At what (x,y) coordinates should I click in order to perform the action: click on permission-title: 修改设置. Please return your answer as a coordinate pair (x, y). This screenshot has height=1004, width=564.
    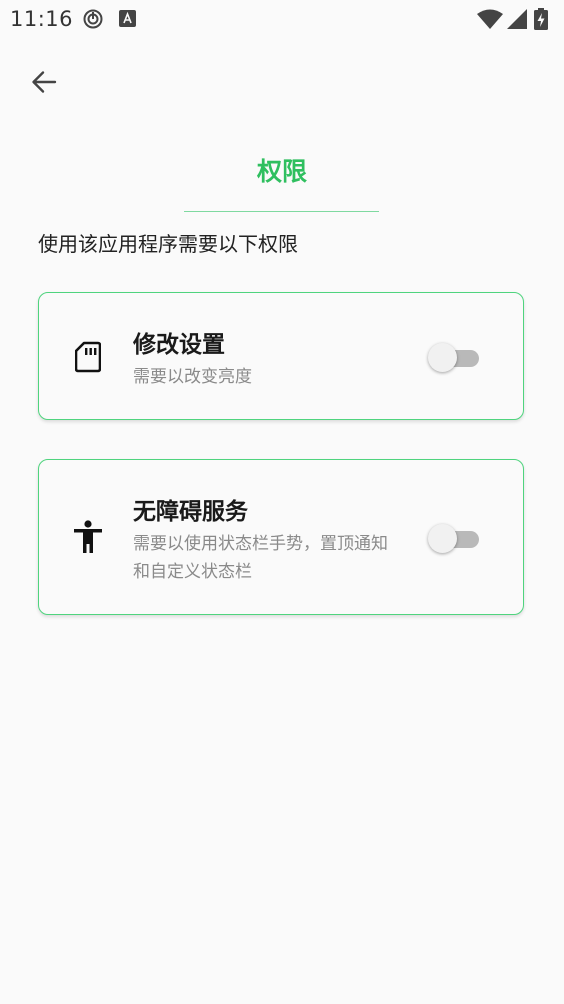
    Looking at the image, I should click on (179, 345).